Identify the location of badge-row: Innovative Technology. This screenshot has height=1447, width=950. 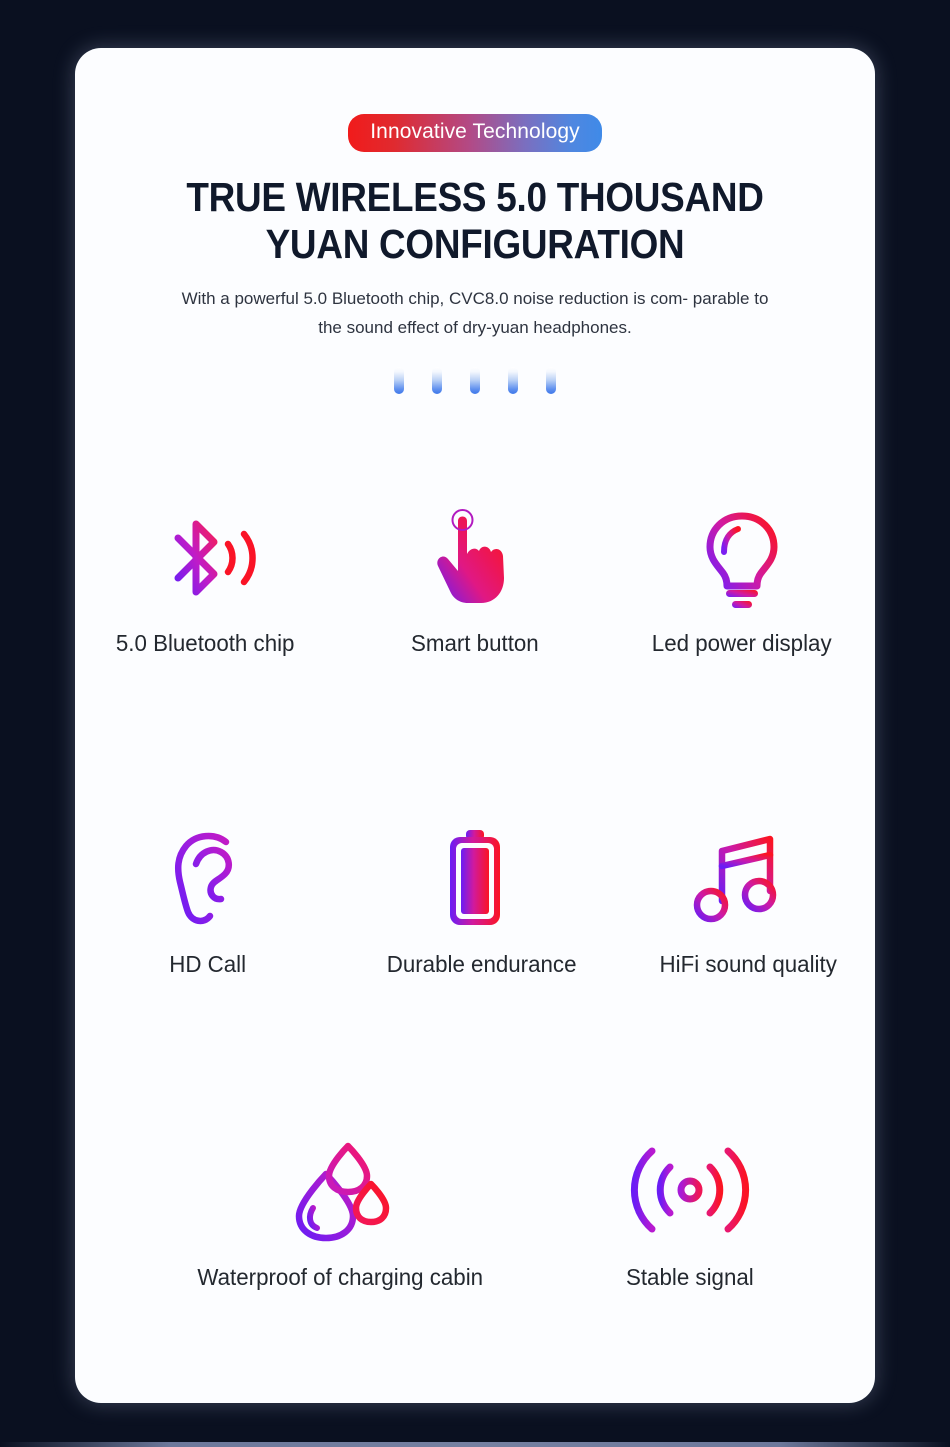
(475, 133).